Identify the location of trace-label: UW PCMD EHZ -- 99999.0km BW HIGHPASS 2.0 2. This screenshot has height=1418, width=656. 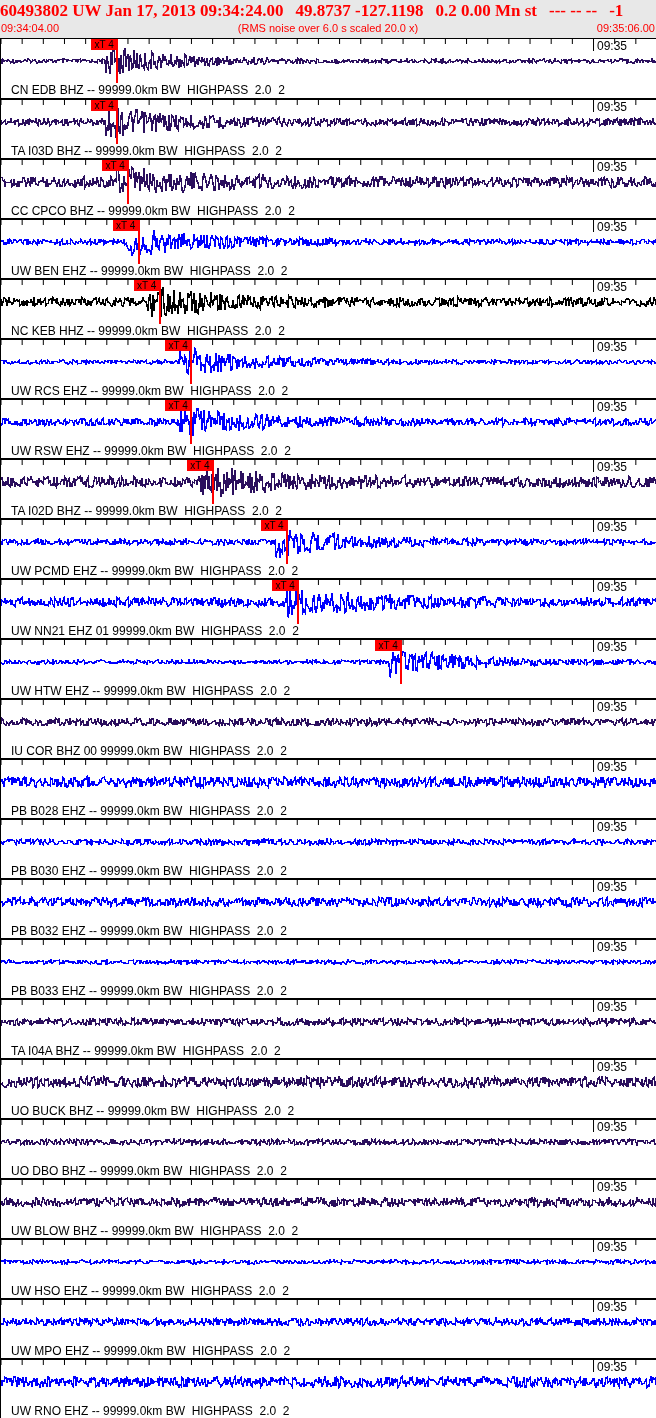
(155, 571).